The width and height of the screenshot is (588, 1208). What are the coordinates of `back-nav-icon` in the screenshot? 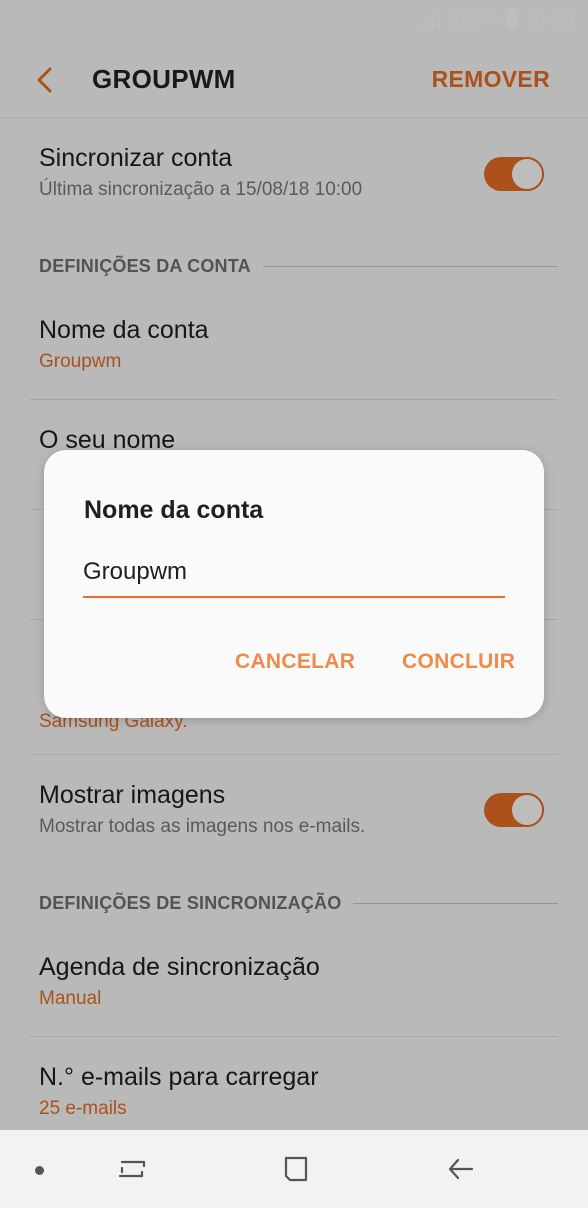 It's located at (461, 1169).